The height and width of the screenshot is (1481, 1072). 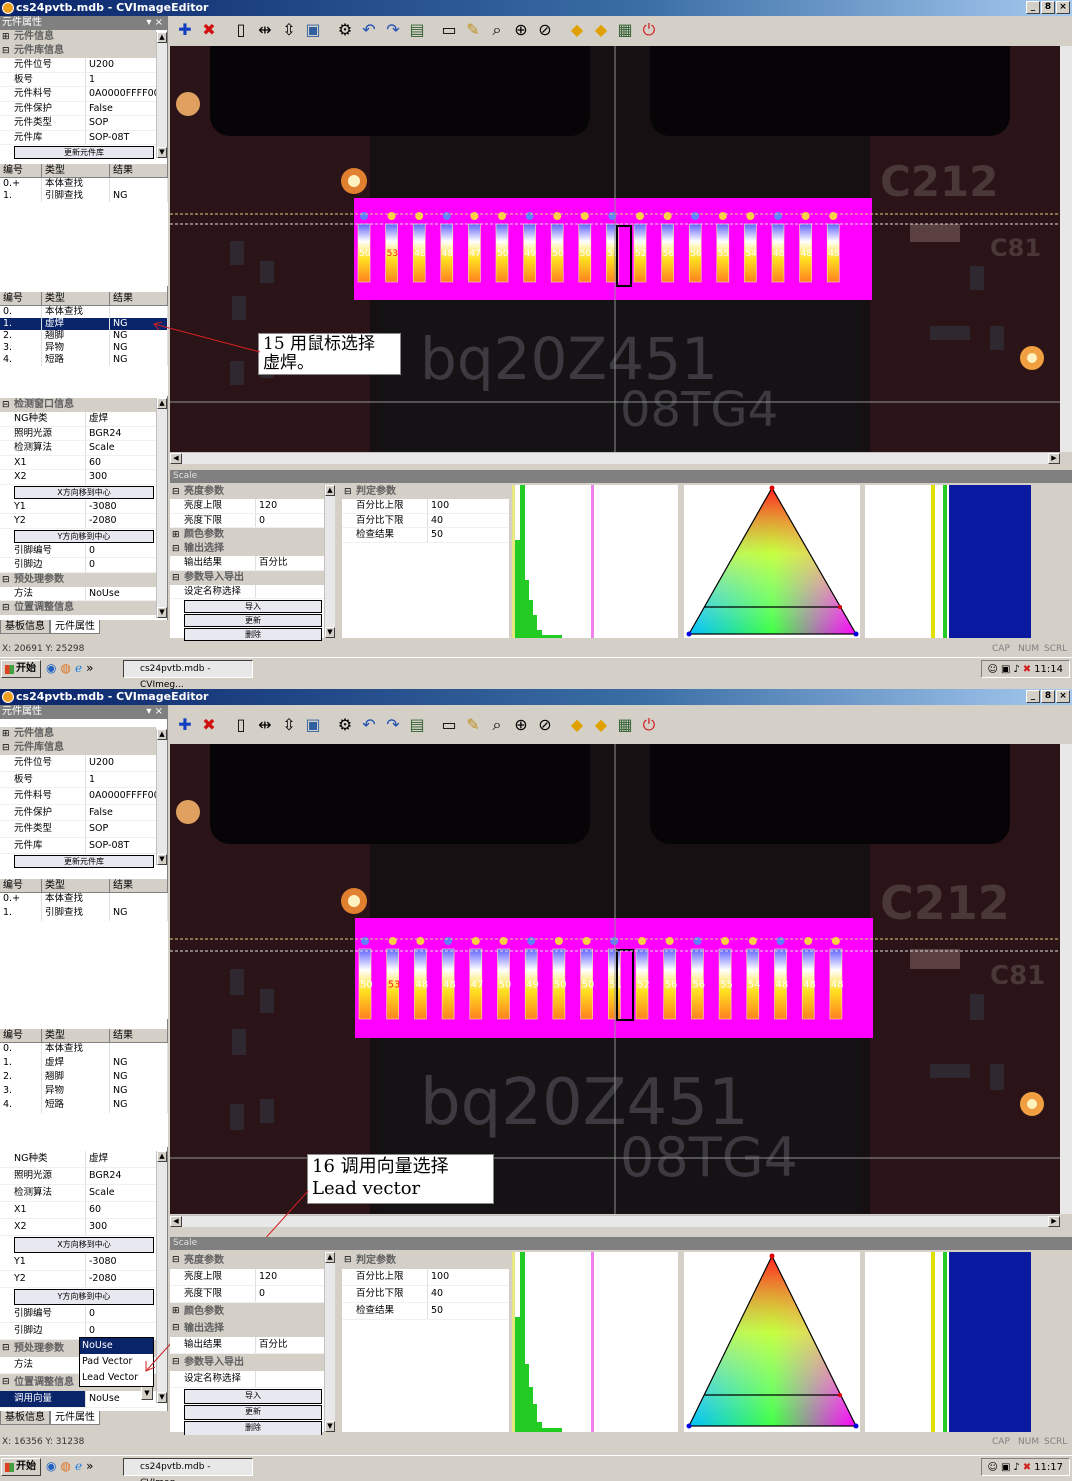 What do you see at coordinates (247, 549) in the screenshot?
I see `section-output: 输出选择` at bounding box center [247, 549].